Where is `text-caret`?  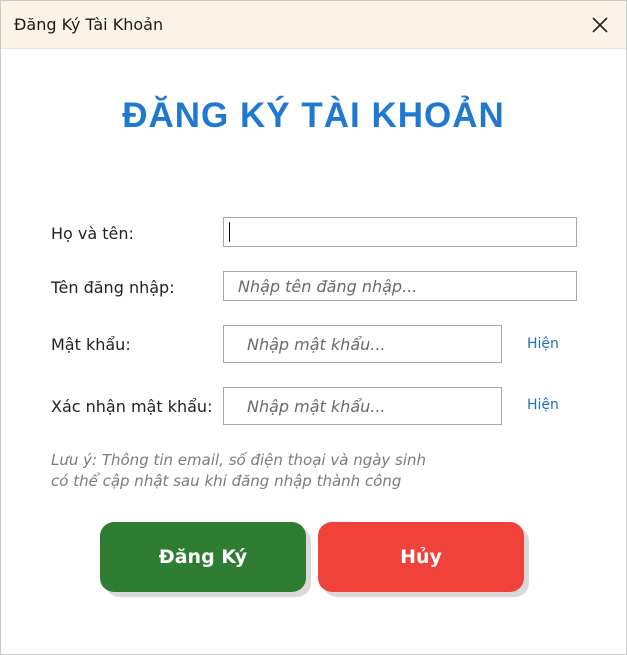
text-caret is located at coordinates (229, 232).